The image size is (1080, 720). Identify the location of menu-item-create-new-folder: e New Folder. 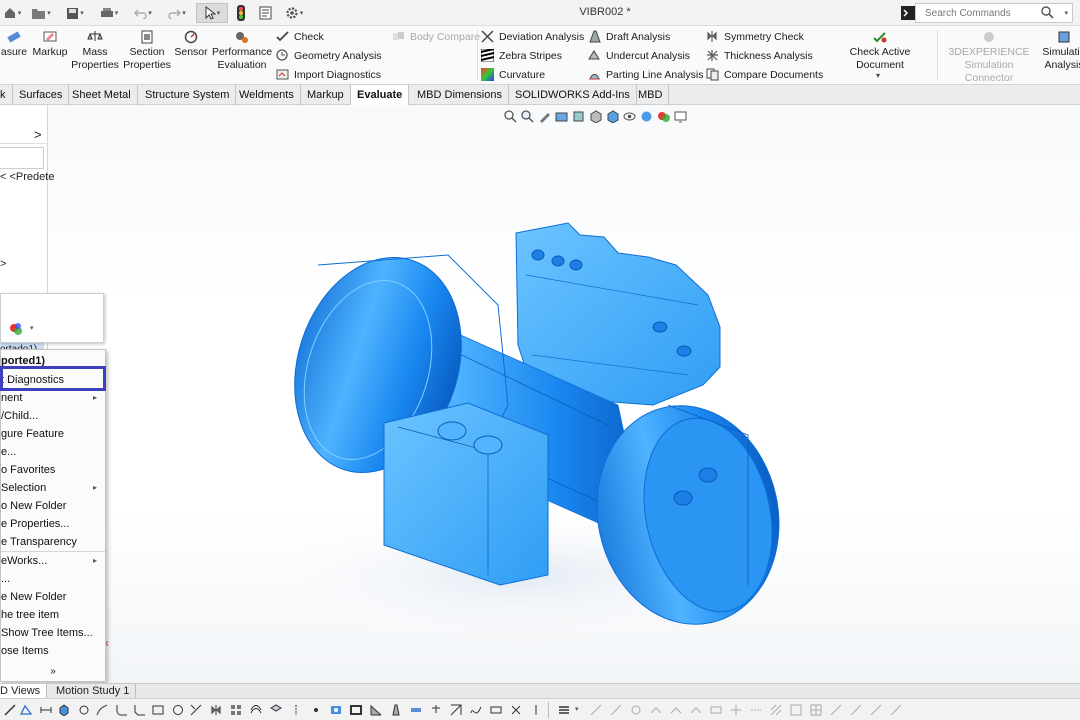
(53, 597).